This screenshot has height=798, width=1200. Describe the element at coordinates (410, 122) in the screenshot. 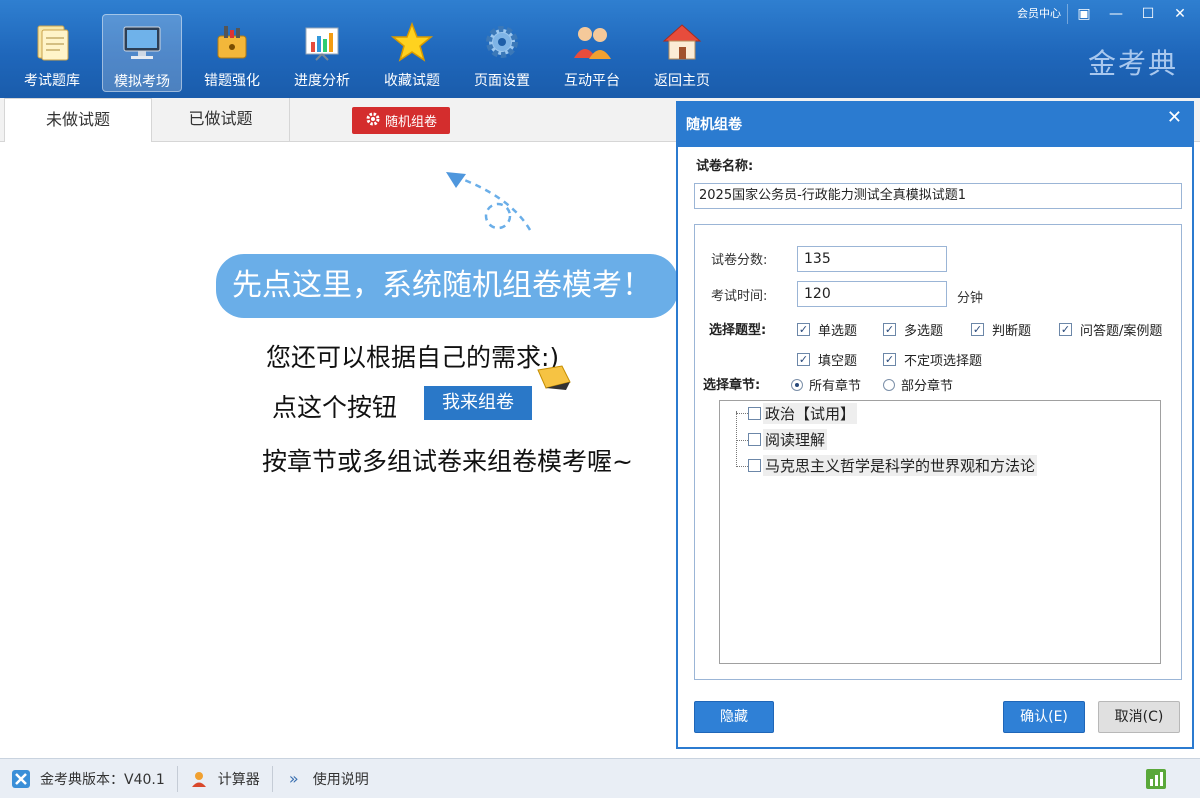

I see `random-compose-label: 随机组卷` at that location.